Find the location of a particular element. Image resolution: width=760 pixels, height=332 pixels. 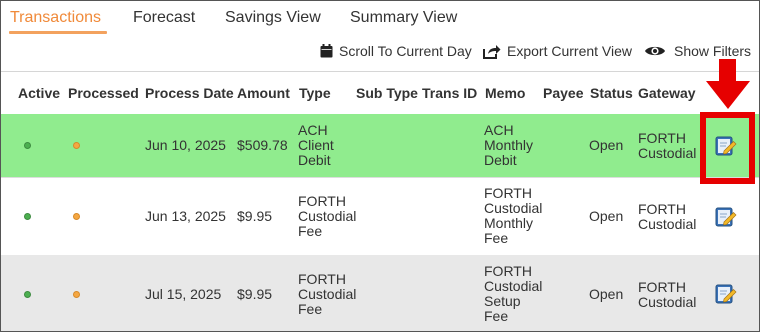

column-header-payee: Payee is located at coordinates (563, 93).